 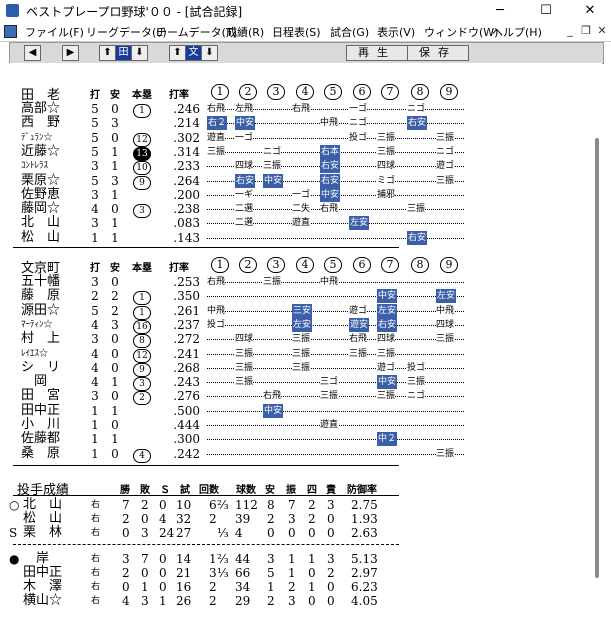 What do you see at coordinates (301, 368) in the screenshot?
I see `batter-row: シ リ 4 0 9.268 三振 三振 遊ゴ 投ゴ` at bounding box center [301, 368].